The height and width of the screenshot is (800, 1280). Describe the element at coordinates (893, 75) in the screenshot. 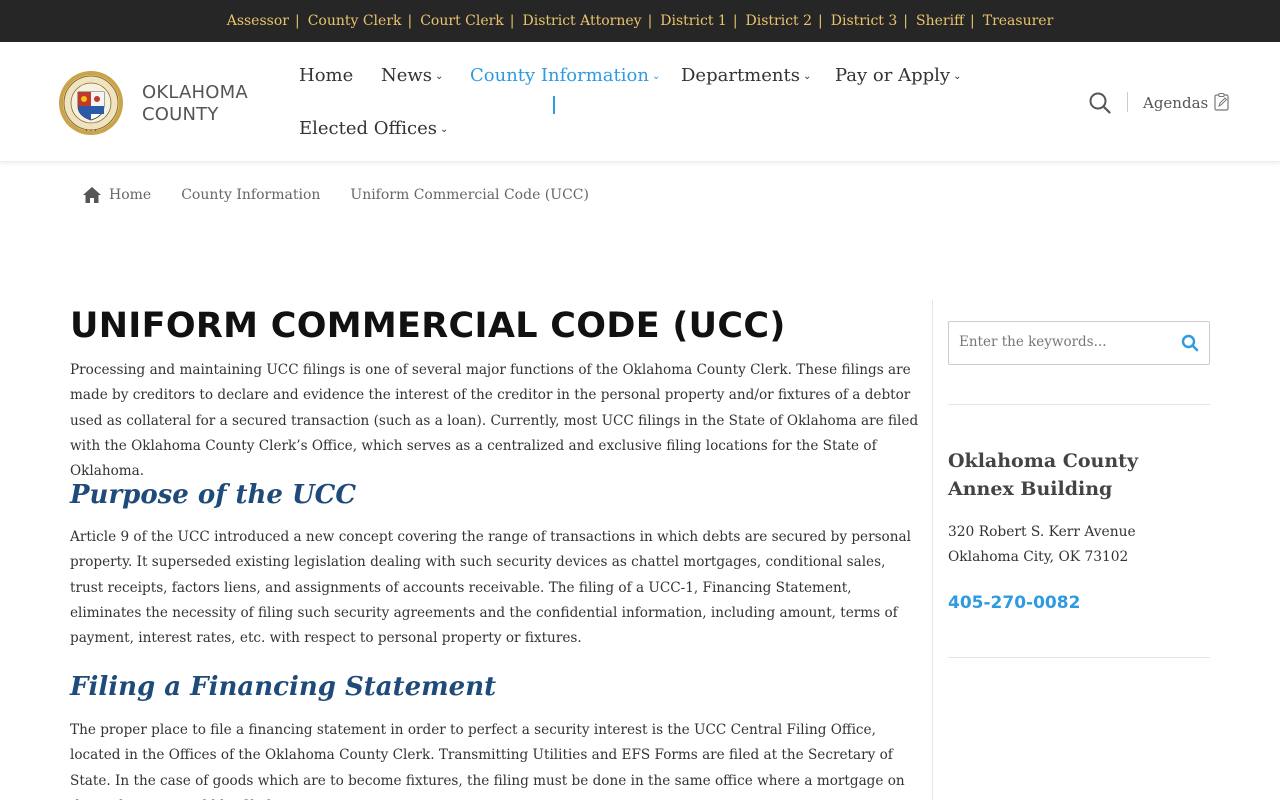

I see `nav-pay-or-apply-label: Pay or Apply` at that location.